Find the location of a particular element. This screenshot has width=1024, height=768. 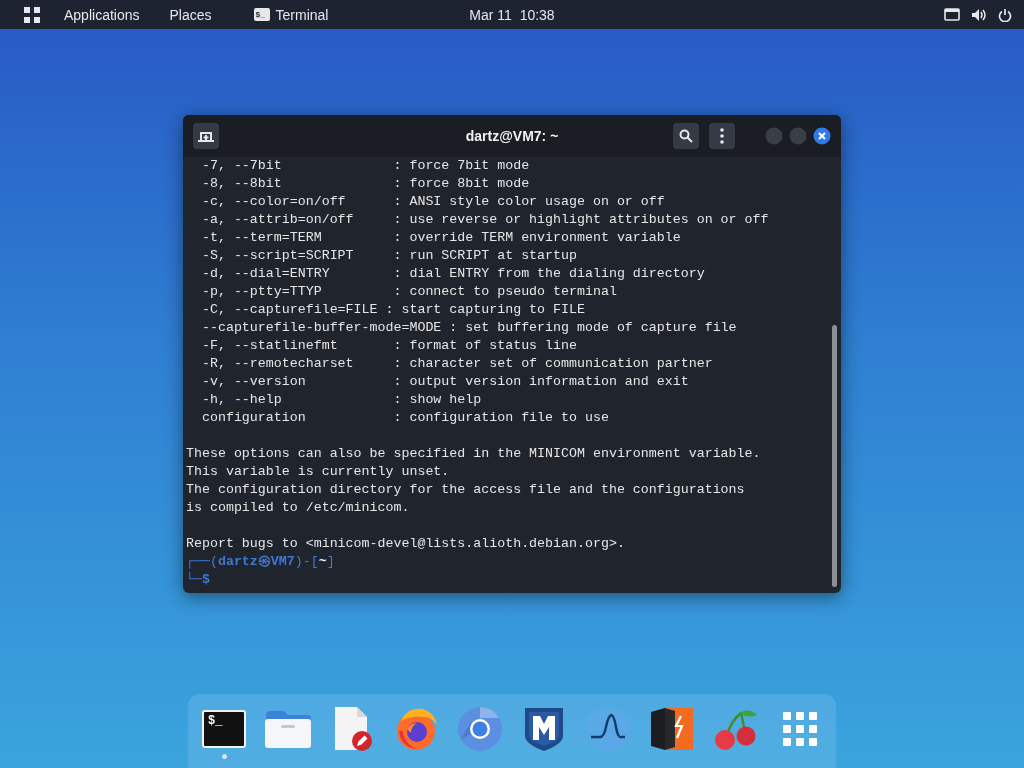

terminal-line: -C, --capturefile=FILE : start capturing to FILE is located at coordinates (393, 310).